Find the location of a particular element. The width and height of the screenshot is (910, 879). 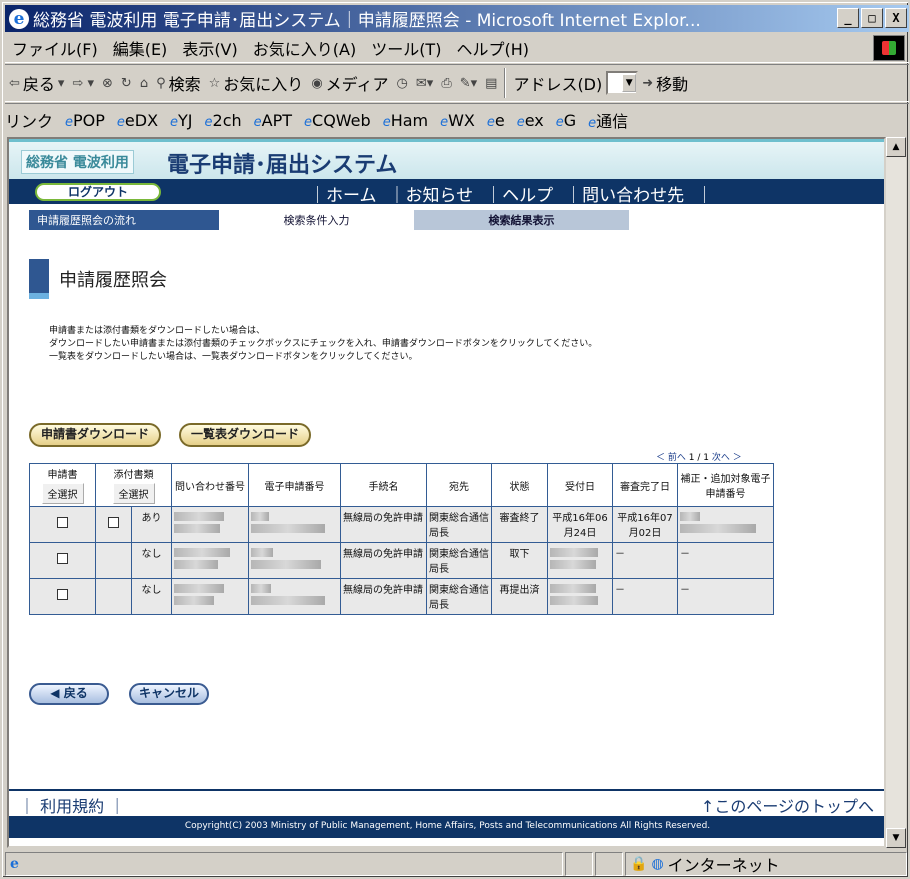

received-date-redacted is located at coordinates (580, 560).